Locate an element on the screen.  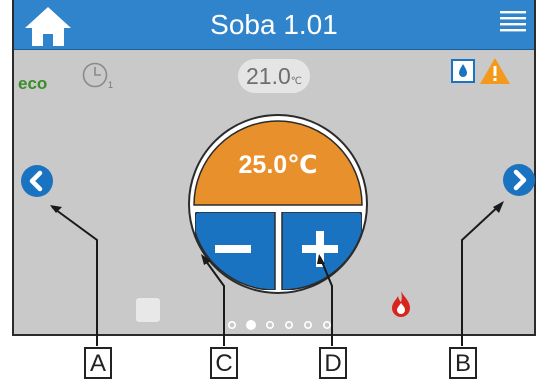
previous-page-button is located at coordinates (37, 181).